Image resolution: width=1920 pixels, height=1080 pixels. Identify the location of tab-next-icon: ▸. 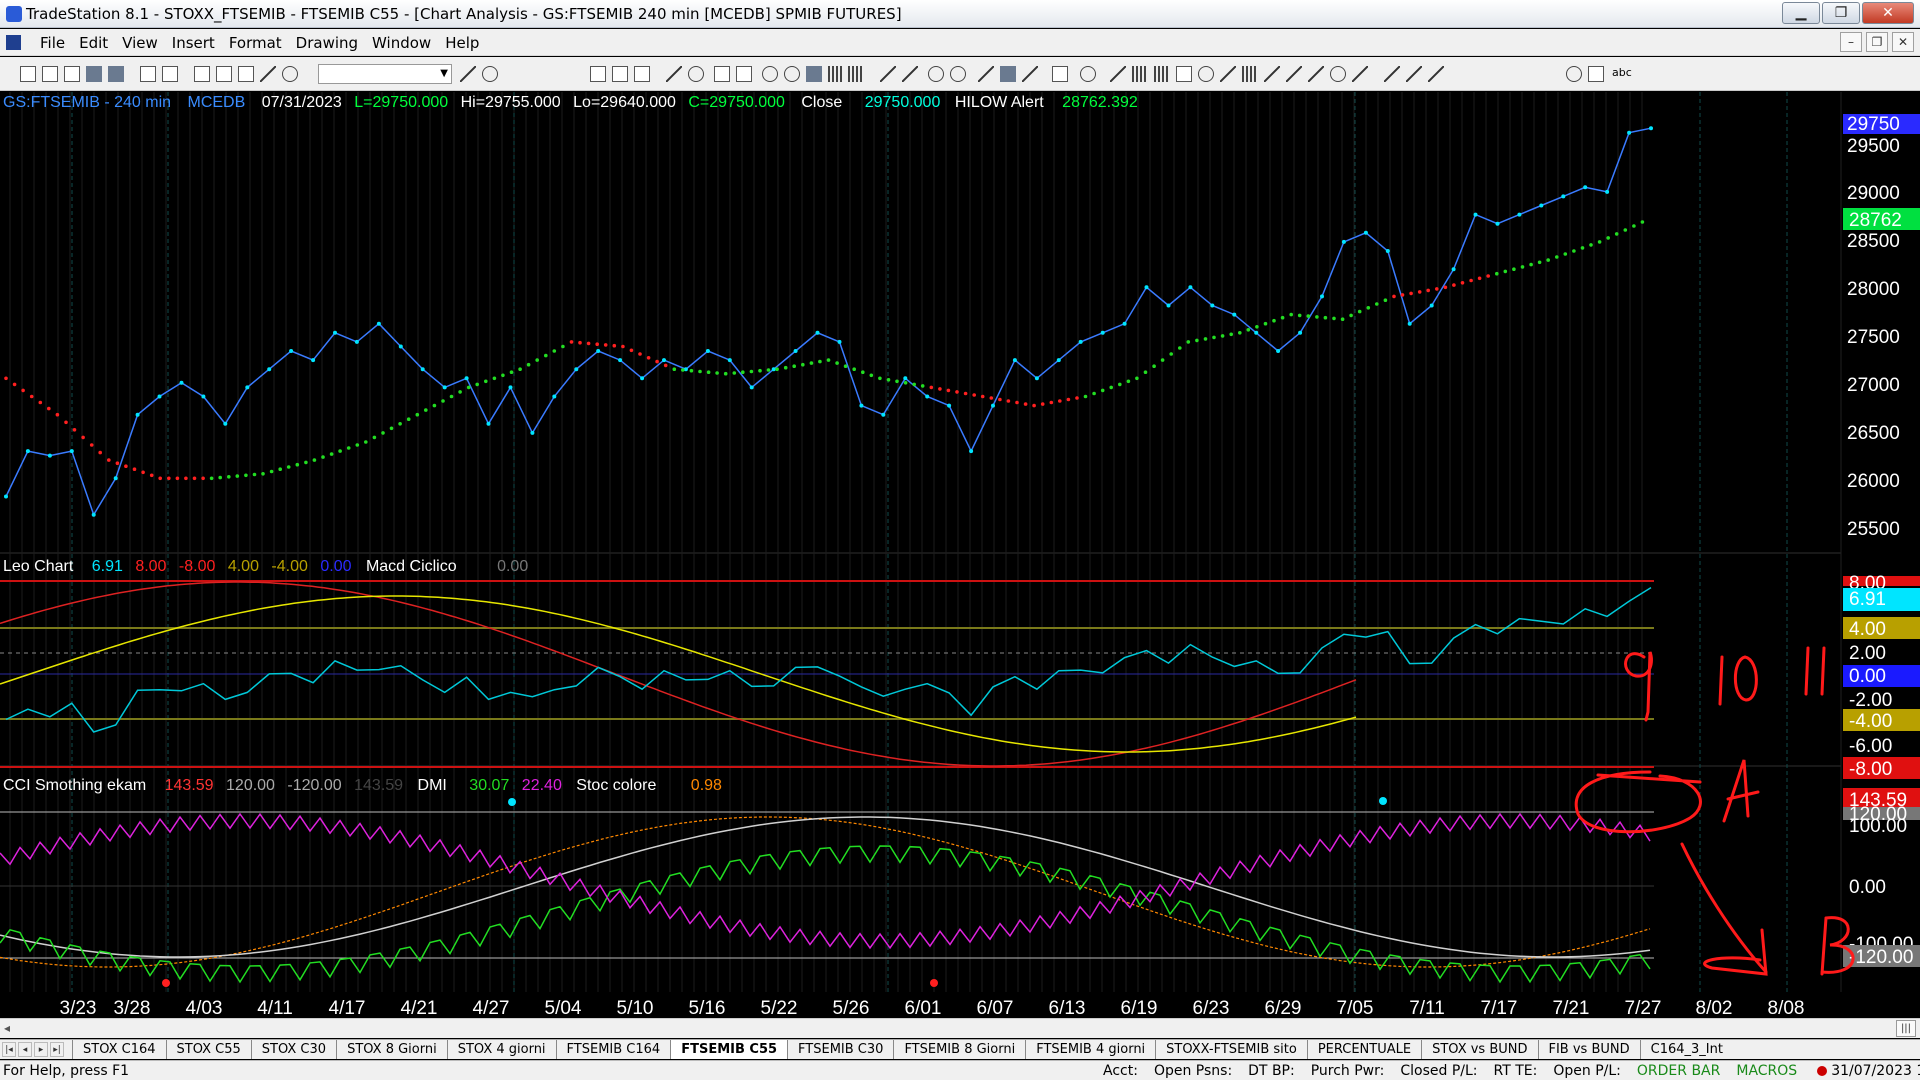
(41, 1049).